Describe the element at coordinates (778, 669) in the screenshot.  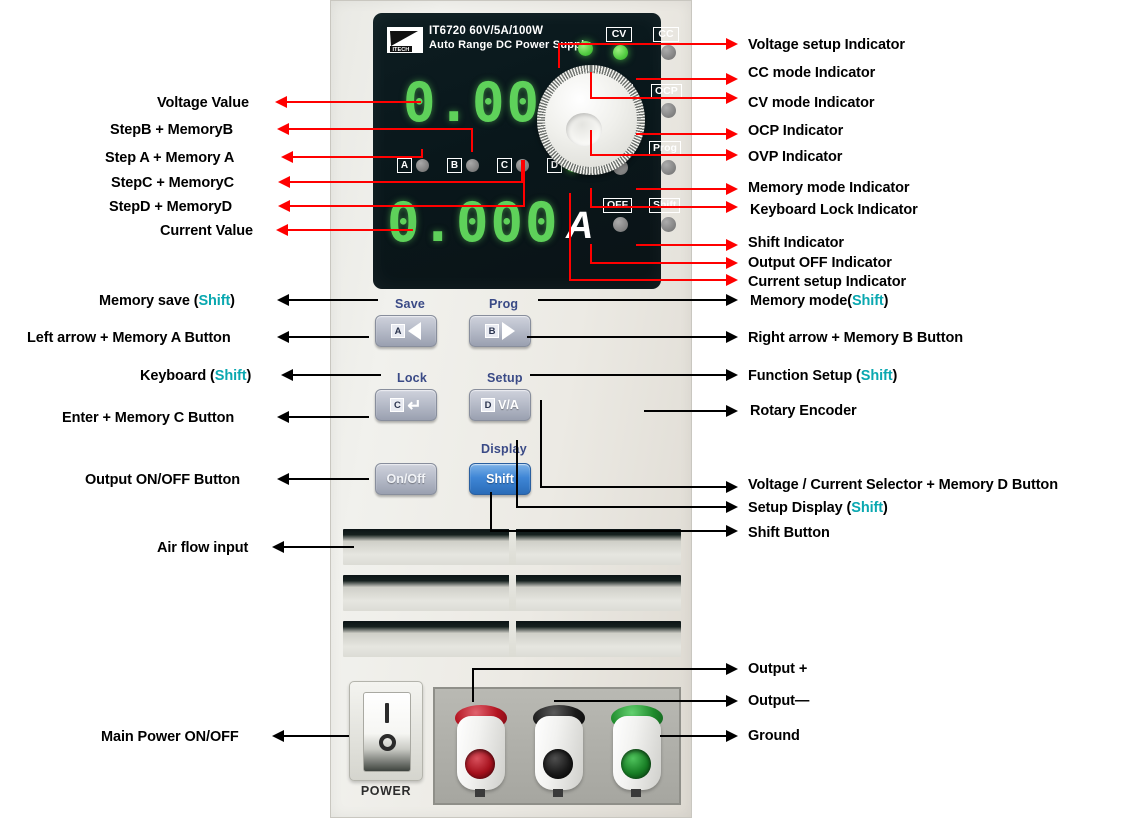
I see `callout-output-positive: Output +` at that location.